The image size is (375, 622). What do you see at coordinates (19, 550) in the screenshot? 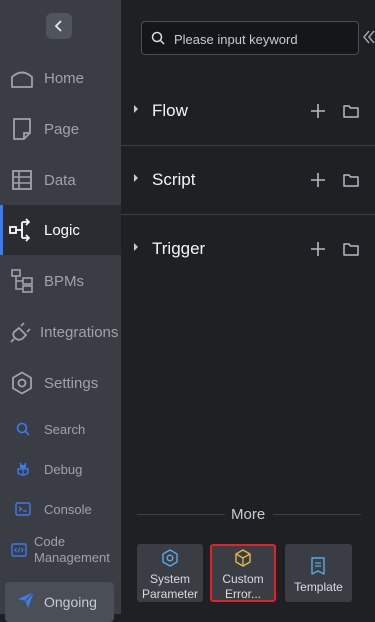
I see `code-icon` at bounding box center [19, 550].